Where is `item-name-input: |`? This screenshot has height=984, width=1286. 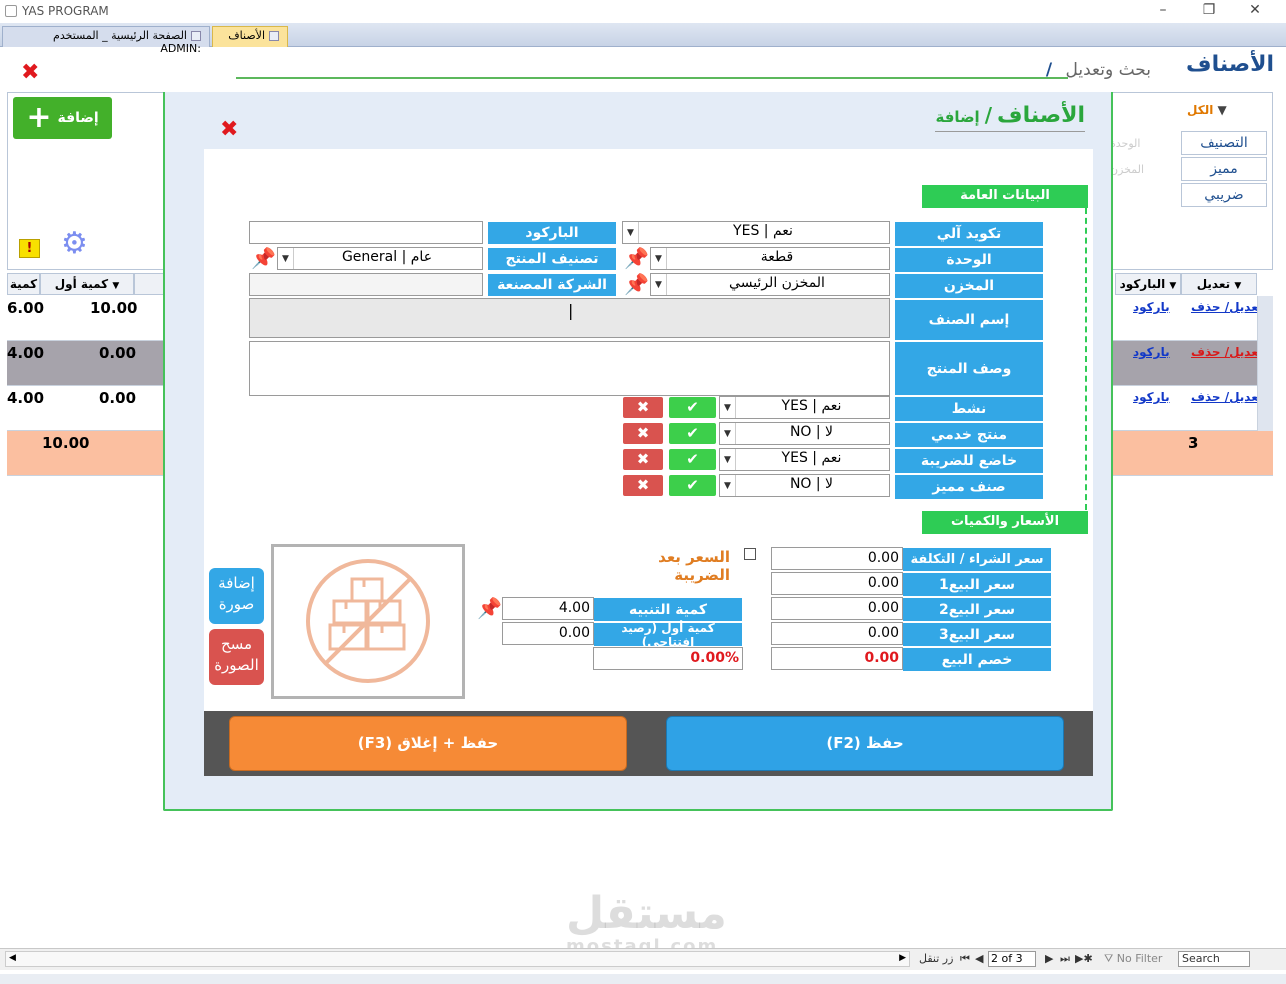
item-name-input: | is located at coordinates (569, 318).